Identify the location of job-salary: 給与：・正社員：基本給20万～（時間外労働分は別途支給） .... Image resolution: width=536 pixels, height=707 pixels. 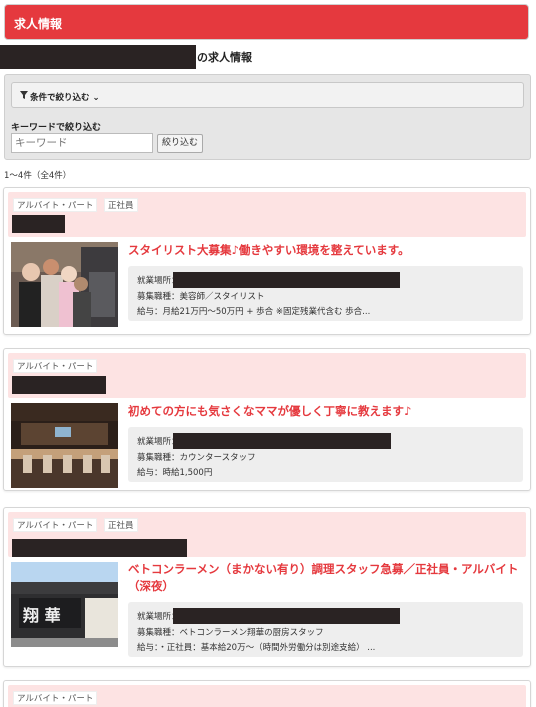
(256, 648).